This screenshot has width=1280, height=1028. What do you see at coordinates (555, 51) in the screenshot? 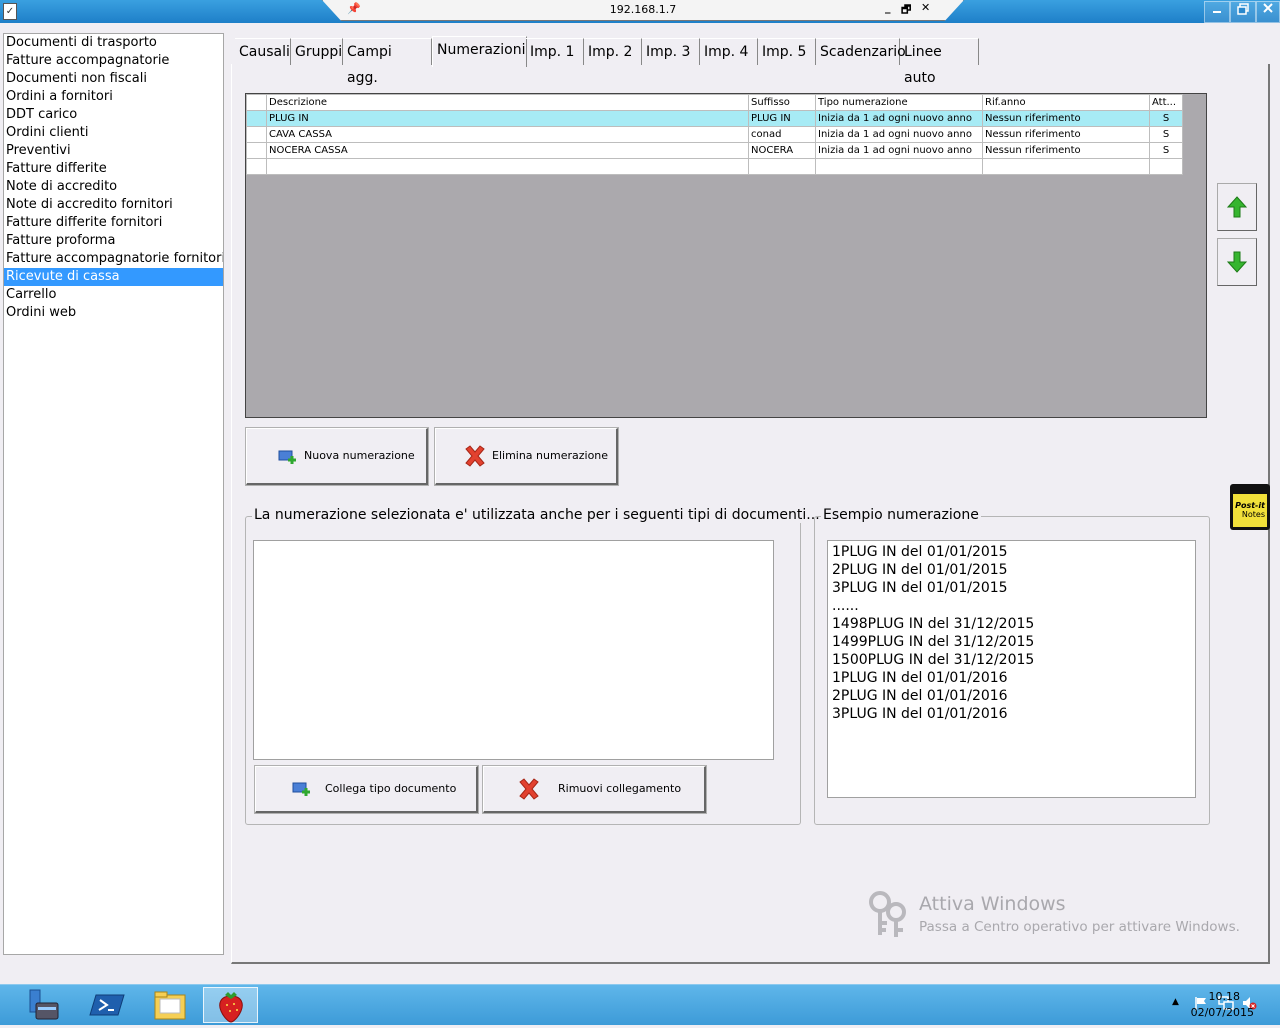
I see `tab-imp-1: Imp. 1` at bounding box center [555, 51].